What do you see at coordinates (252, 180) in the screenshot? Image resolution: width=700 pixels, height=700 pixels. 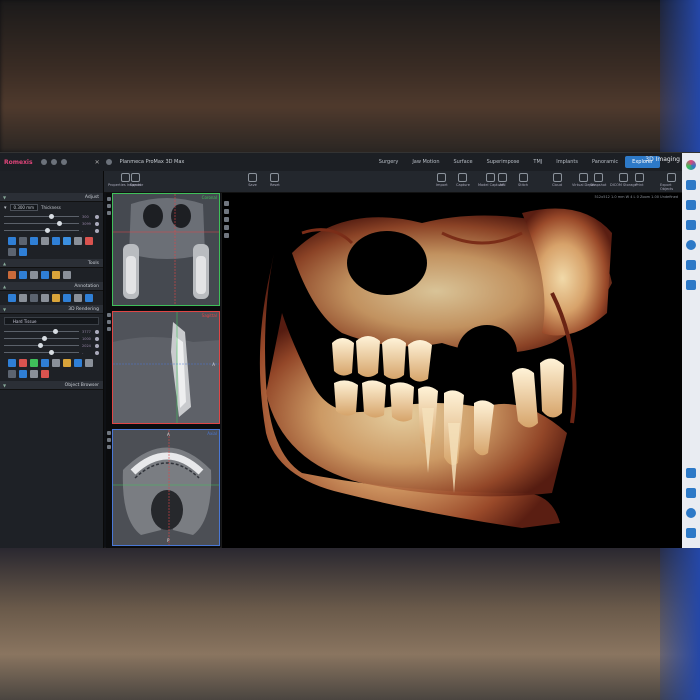 I see `save-button: Save` at bounding box center [252, 180].